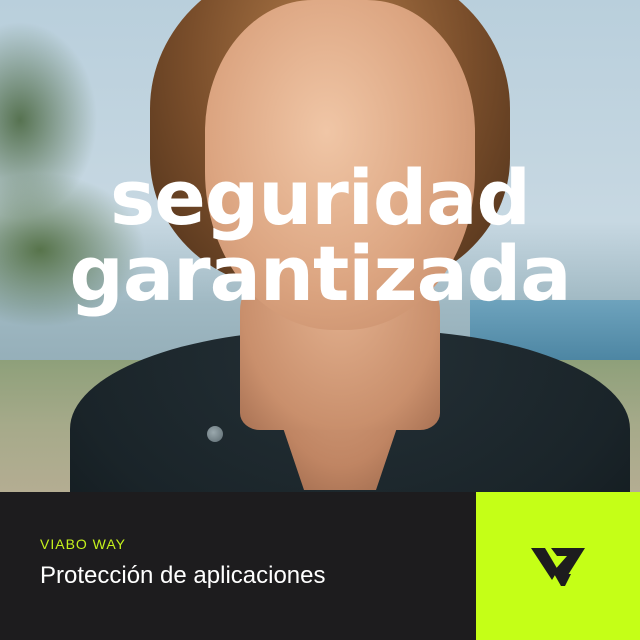 The image size is (640, 640). What do you see at coordinates (320, 197) in the screenshot?
I see `headline-line-1: seguridad` at bounding box center [320, 197].